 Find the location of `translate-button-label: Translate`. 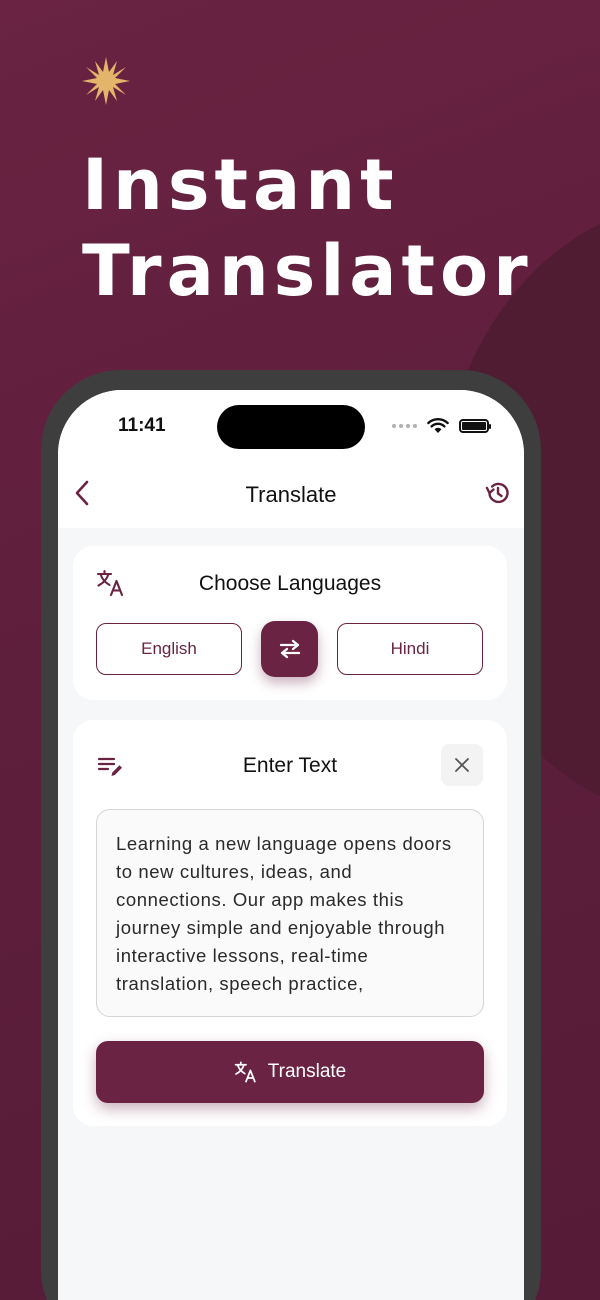

translate-button-label: Translate is located at coordinates (307, 1071).